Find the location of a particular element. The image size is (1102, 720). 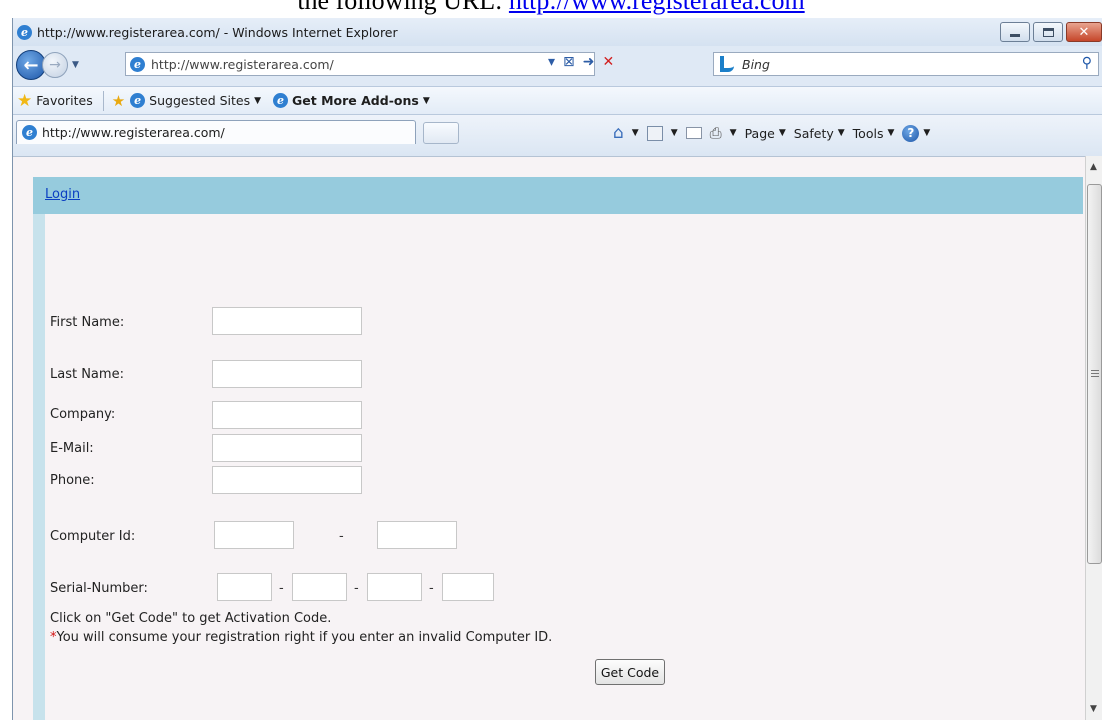

window-controls: ✕ is located at coordinates (1051, 32).